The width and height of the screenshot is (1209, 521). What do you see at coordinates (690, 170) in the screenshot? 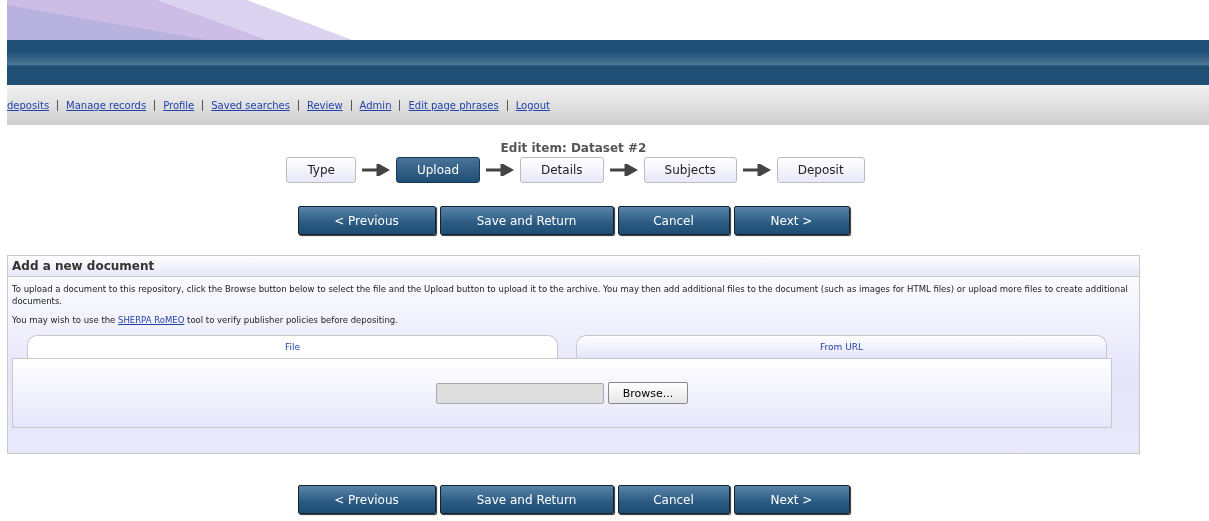
I see `step-tab: Subjects` at bounding box center [690, 170].